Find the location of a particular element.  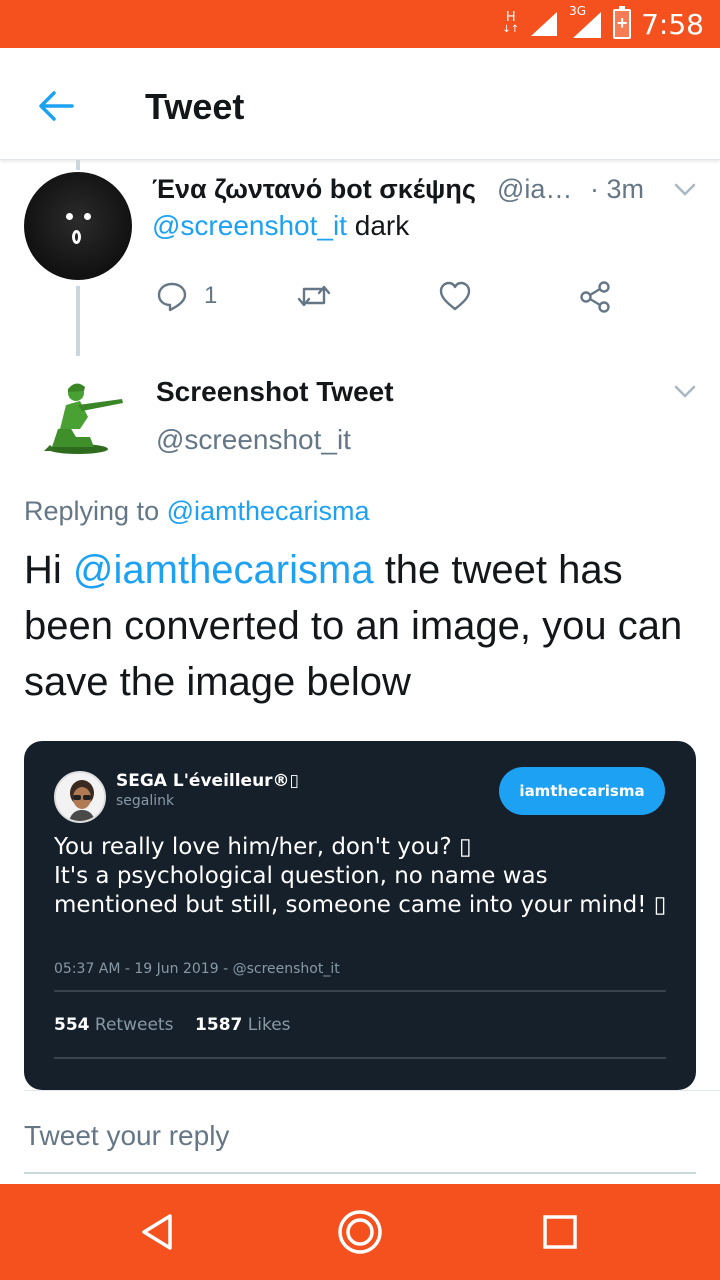

avatar-mouth is located at coordinates (76, 237).